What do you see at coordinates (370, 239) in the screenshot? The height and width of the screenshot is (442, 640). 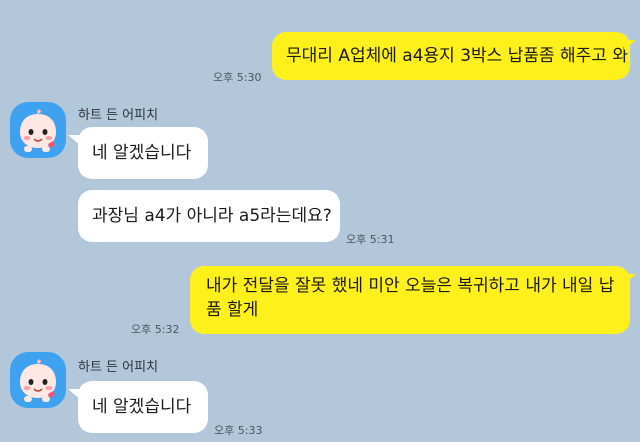 I see `message-time: 오후 5:31` at bounding box center [370, 239].